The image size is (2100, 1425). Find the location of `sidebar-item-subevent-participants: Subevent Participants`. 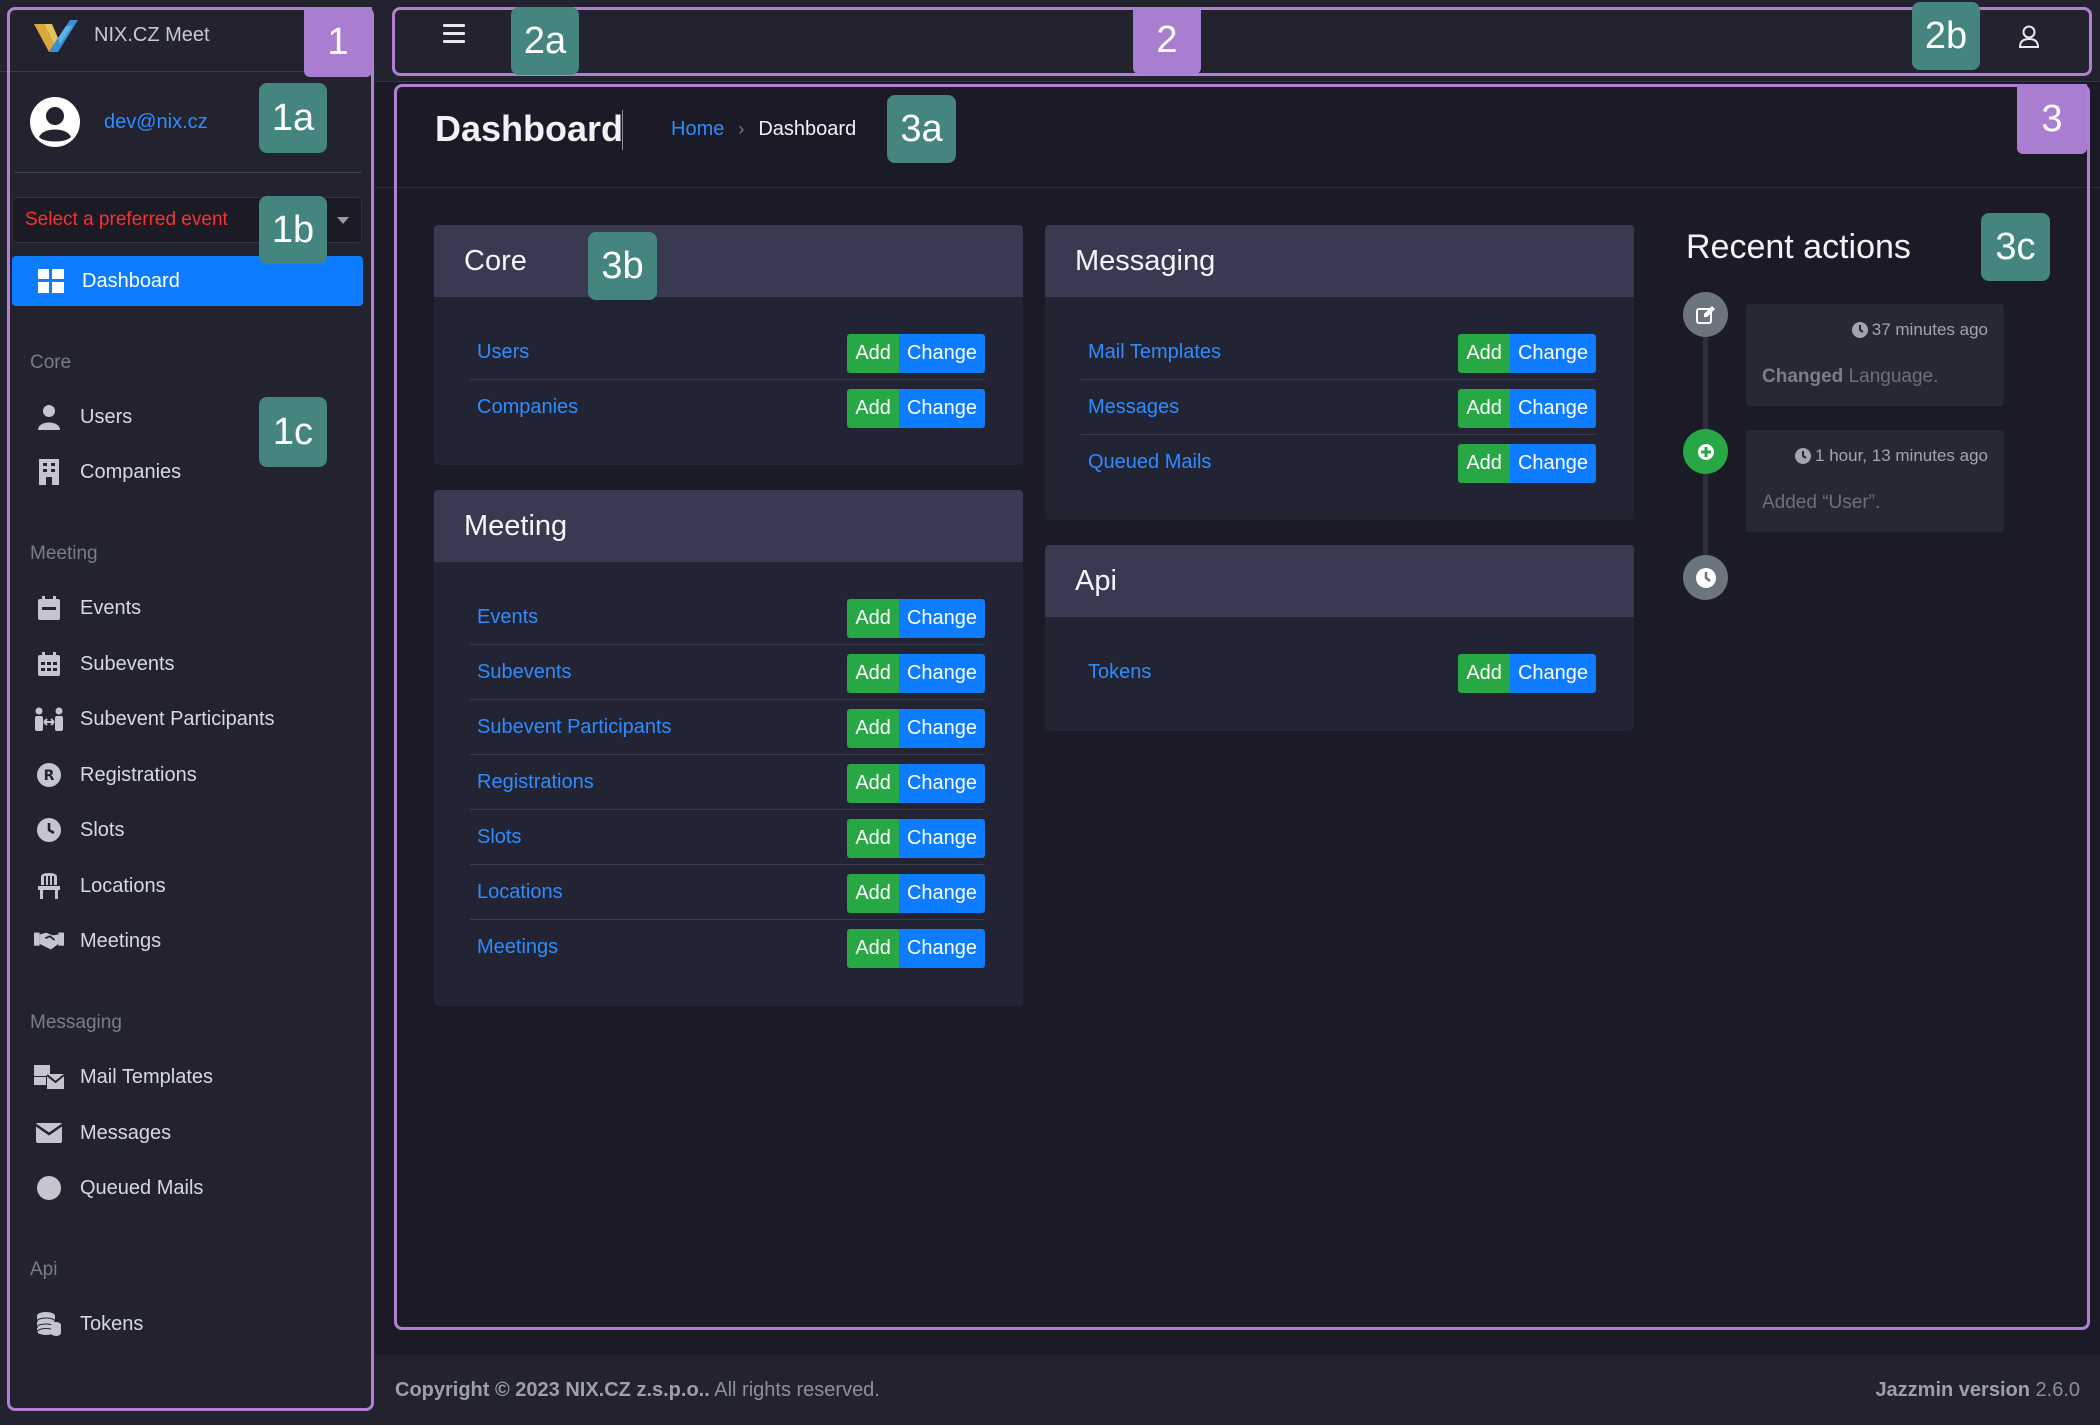

sidebar-item-subevent-participants: Subevent Participants is located at coordinates (194, 719).